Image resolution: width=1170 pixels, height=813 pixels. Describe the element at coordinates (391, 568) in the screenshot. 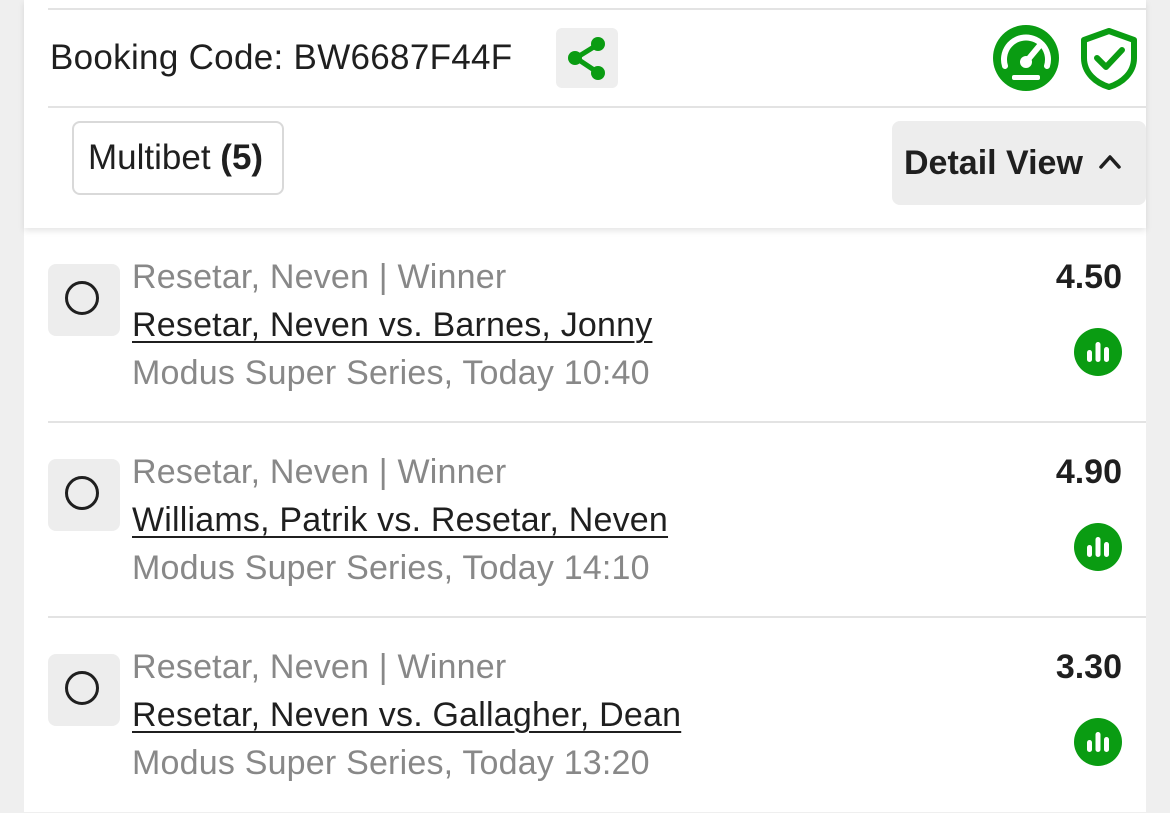

I see `selection-event: Modus Super Series, Today 14:10` at that location.